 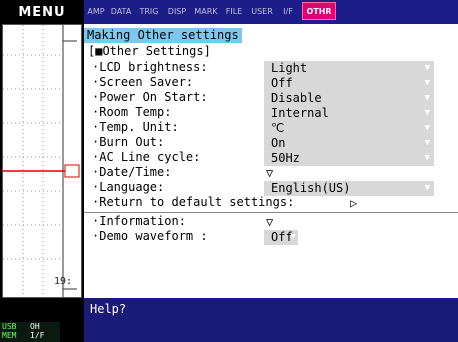 What do you see at coordinates (271, 212) in the screenshot?
I see `divider` at bounding box center [271, 212].